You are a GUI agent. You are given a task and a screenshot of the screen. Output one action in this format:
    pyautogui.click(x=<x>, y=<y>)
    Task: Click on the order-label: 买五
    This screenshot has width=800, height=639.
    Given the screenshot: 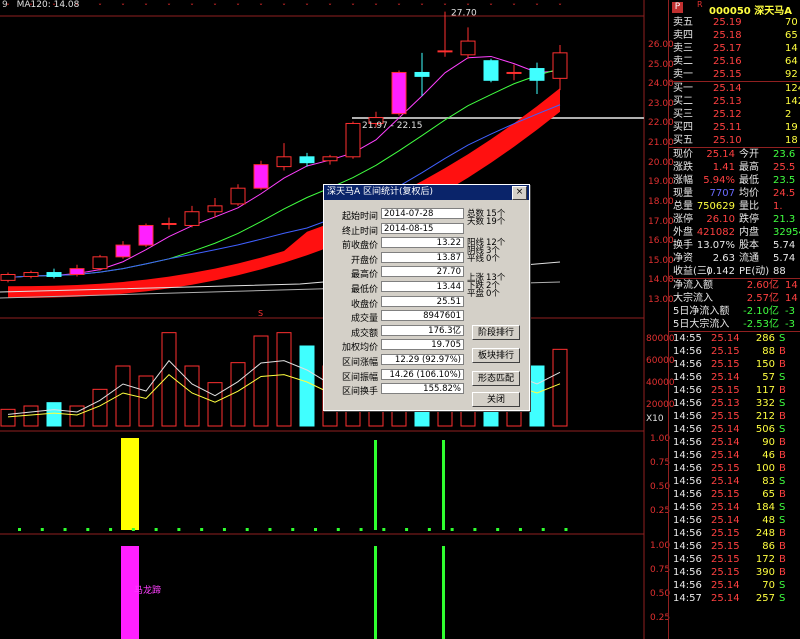 What is the action you would take?
    pyautogui.click(x=683, y=140)
    